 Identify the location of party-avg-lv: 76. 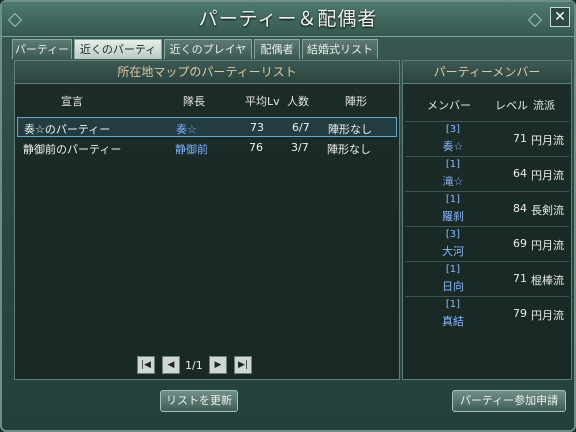
(256, 147).